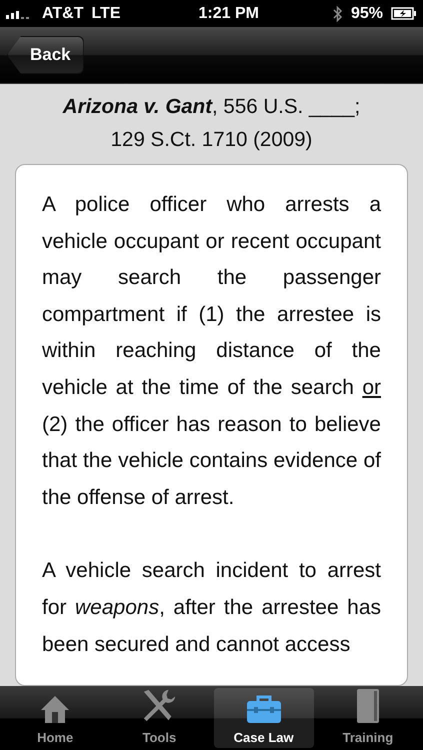 The width and height of the screenshot is (423, 750). What do you see at coordinates (211, 140) in the screenshot?
I see `case-citation: 129 S.Ct. 1710 (2009)` at bounding box center [211, 140].